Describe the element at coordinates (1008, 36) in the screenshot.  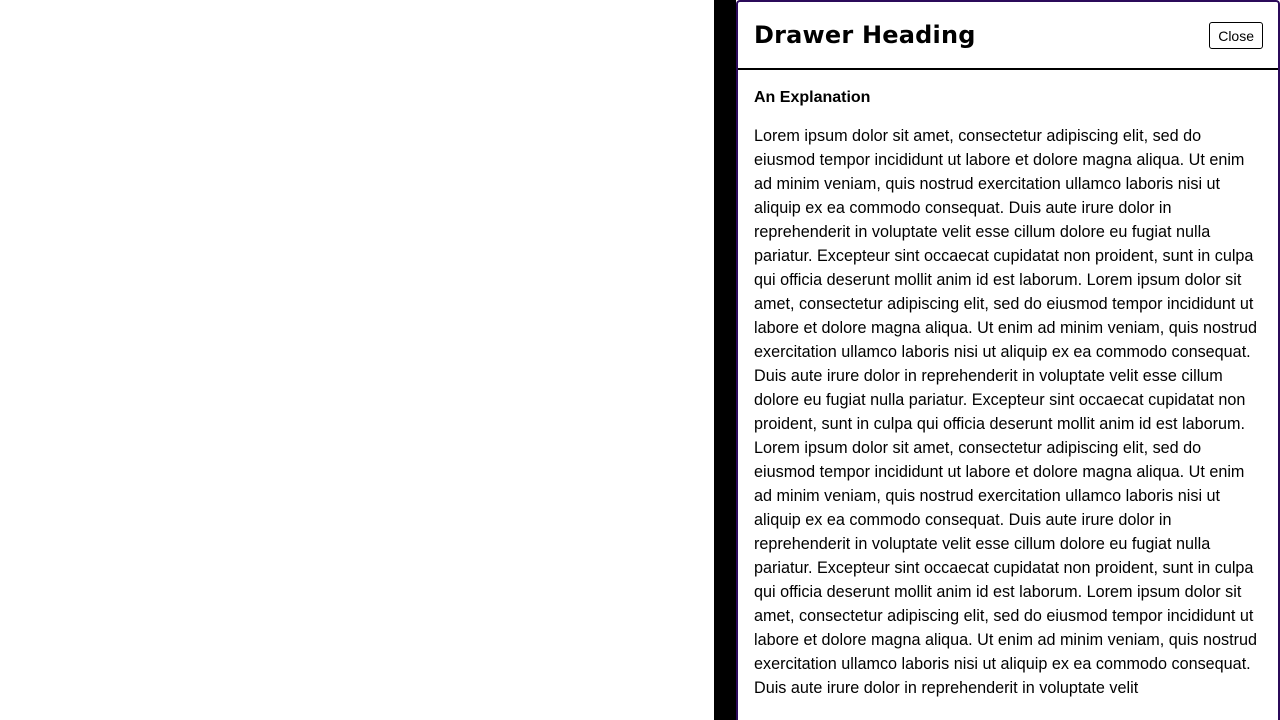
I see `drawer-header: Drawer Heading Close` at that location.